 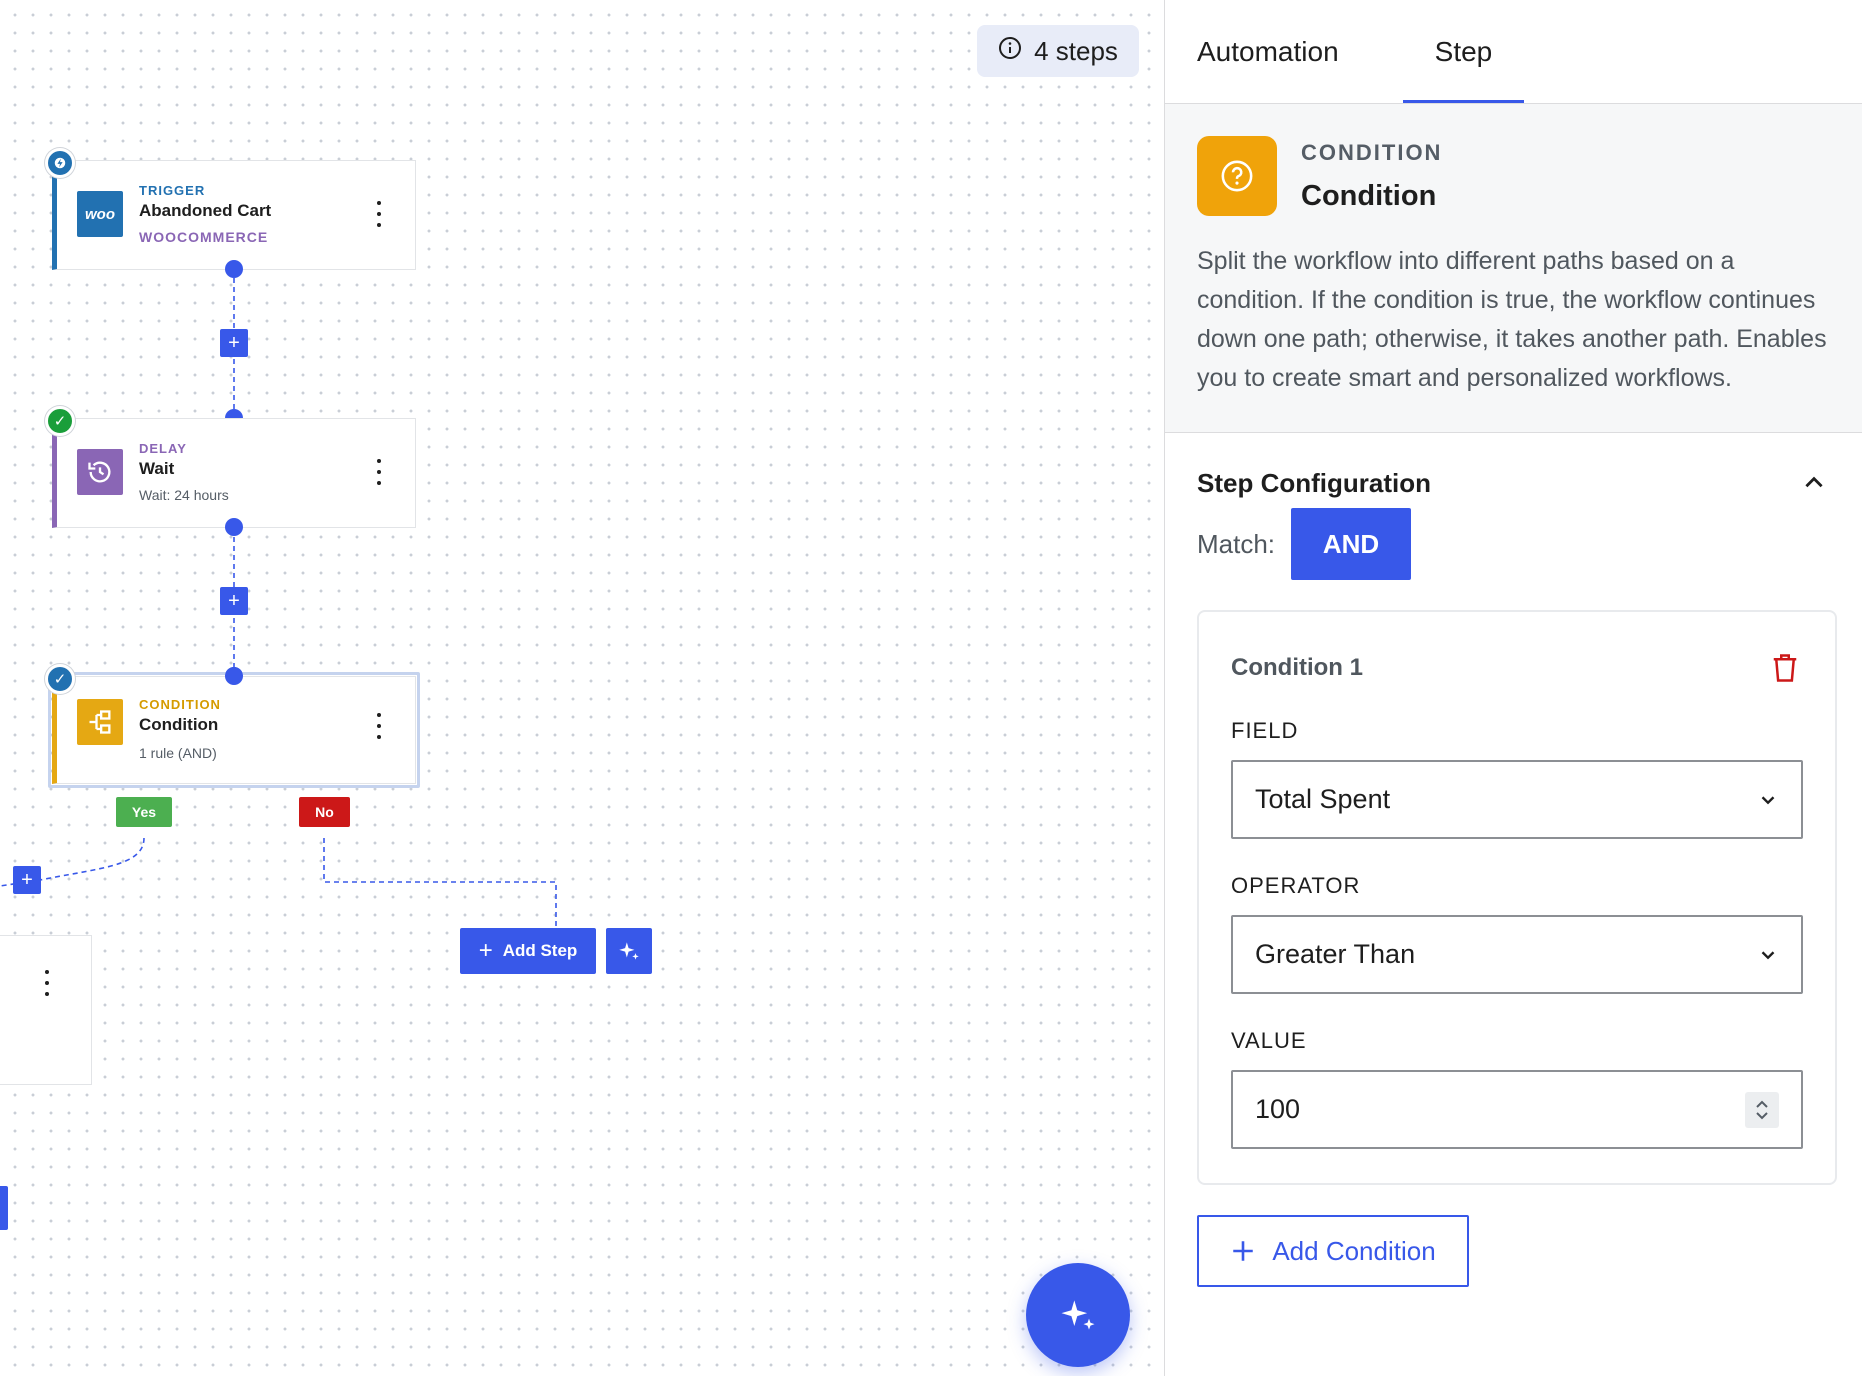 What do you see at coordinates (1236, 543) in the screenshot?
I see `match-label: Match:` at bounding box center [1236, 543].